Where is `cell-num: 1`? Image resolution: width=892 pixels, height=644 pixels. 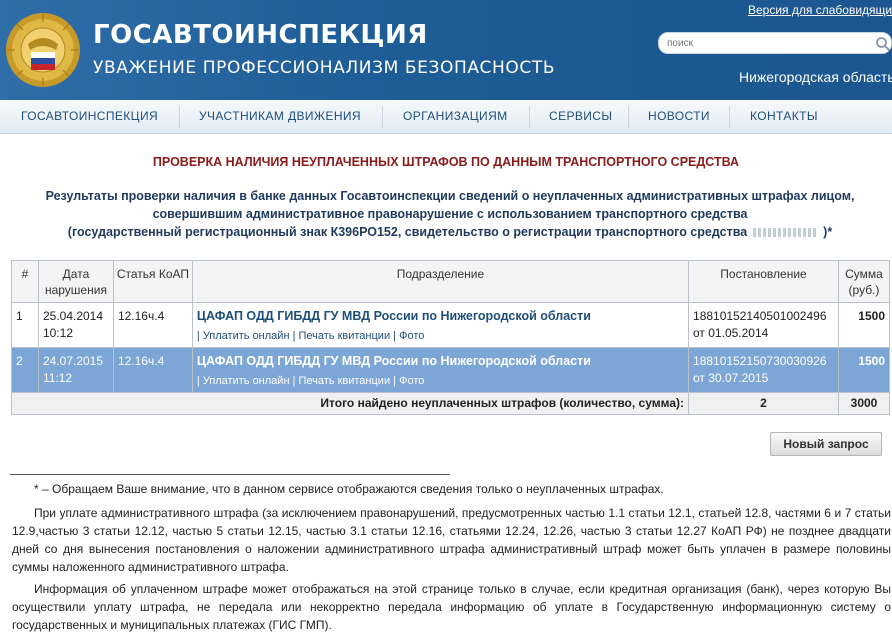
cell-num: 1 is located at coordinates (25, 325).